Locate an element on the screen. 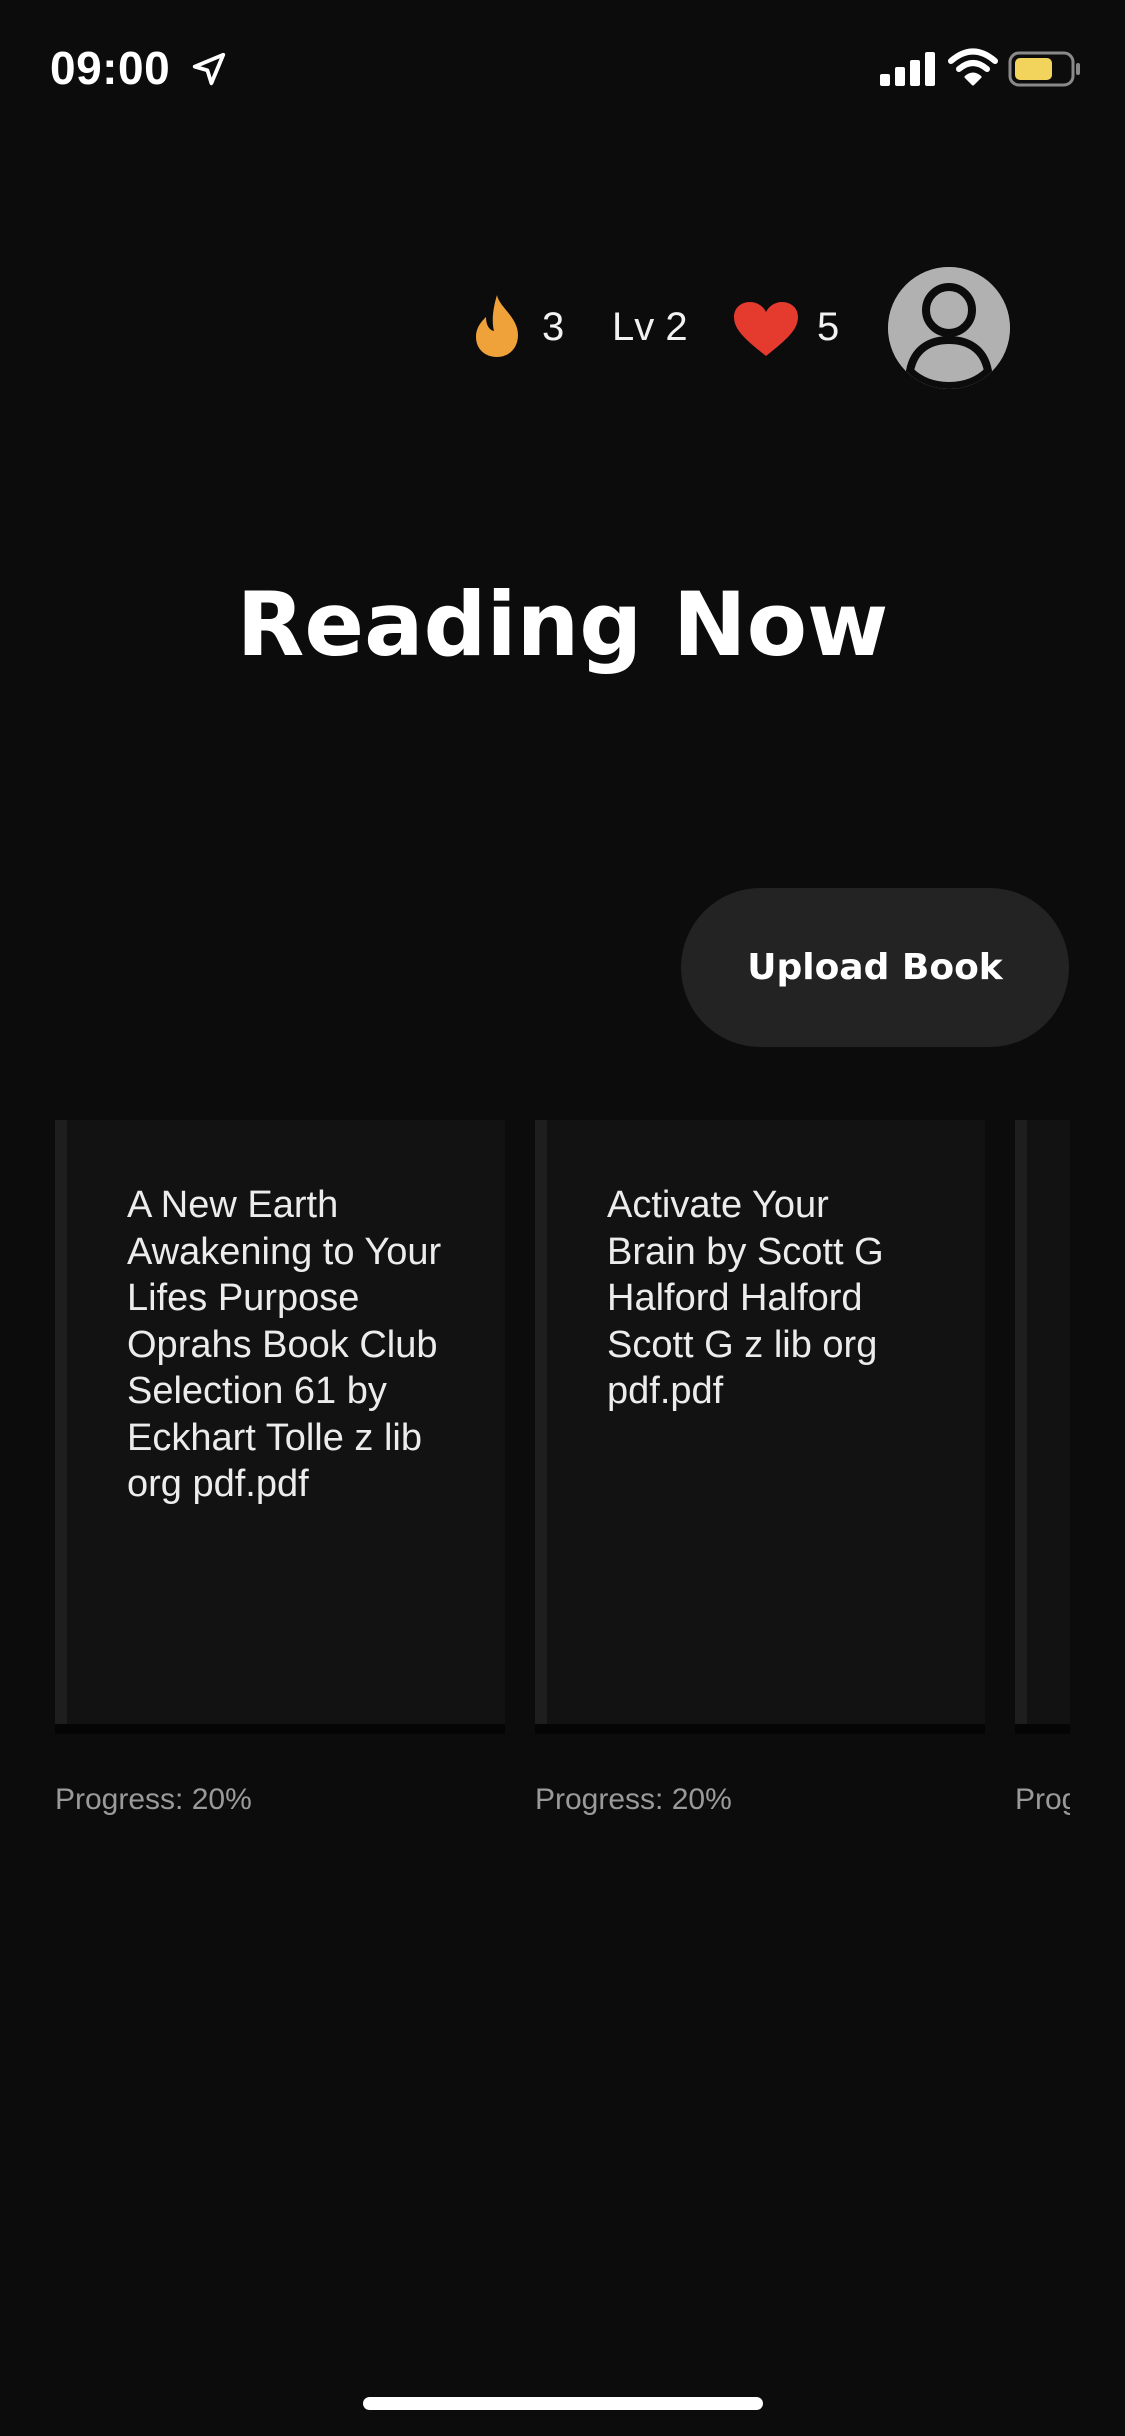 The width and height of the screenshot is (1125, 2436). status-time: 09:00 is located at coordinates (110, 68).